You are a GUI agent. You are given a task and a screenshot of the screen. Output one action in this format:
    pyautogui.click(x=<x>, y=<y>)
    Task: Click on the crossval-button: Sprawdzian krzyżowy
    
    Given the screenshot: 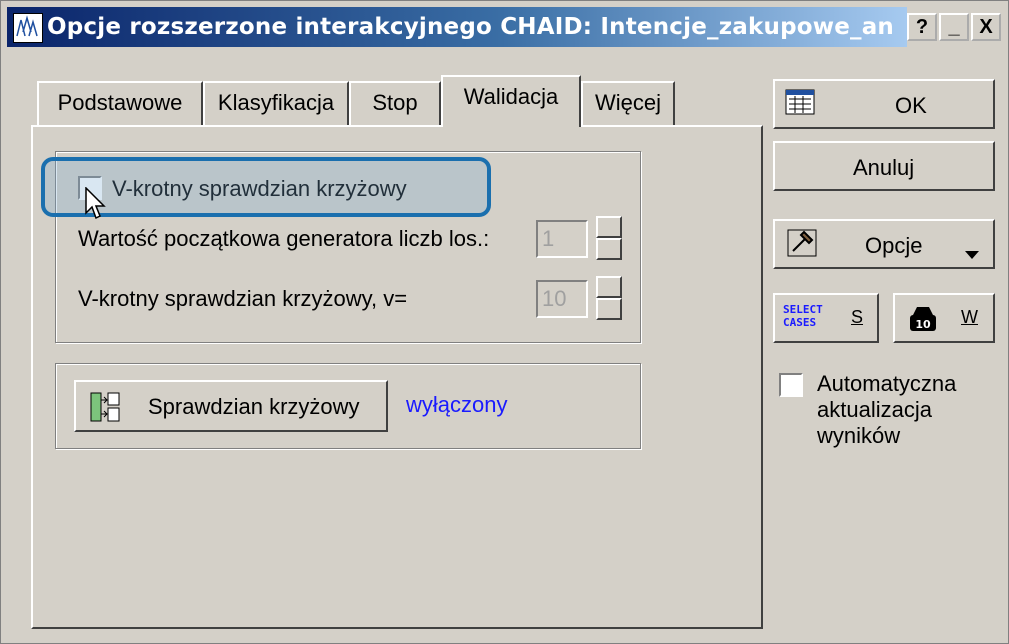 What is the action you would take?
    pyautogui.click(x=231, y=406)
    